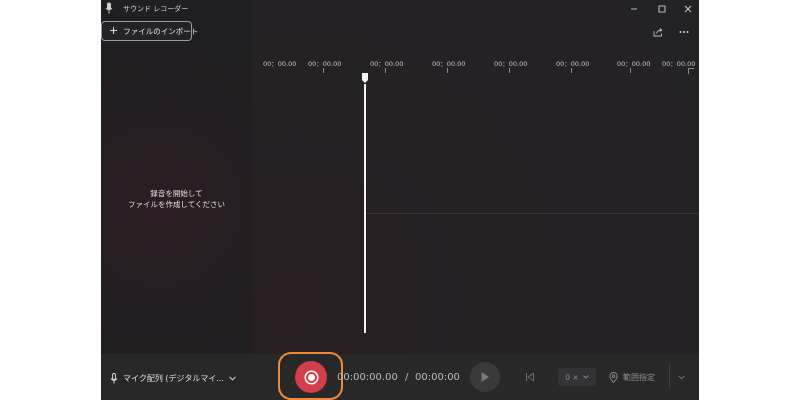 The height and width of the screenshot is (400, 800). What do you see at coordinates (161, 31) in the screenshot?
I see `import-file-label: ファイルのインポート` at bounding box center [161, 31].